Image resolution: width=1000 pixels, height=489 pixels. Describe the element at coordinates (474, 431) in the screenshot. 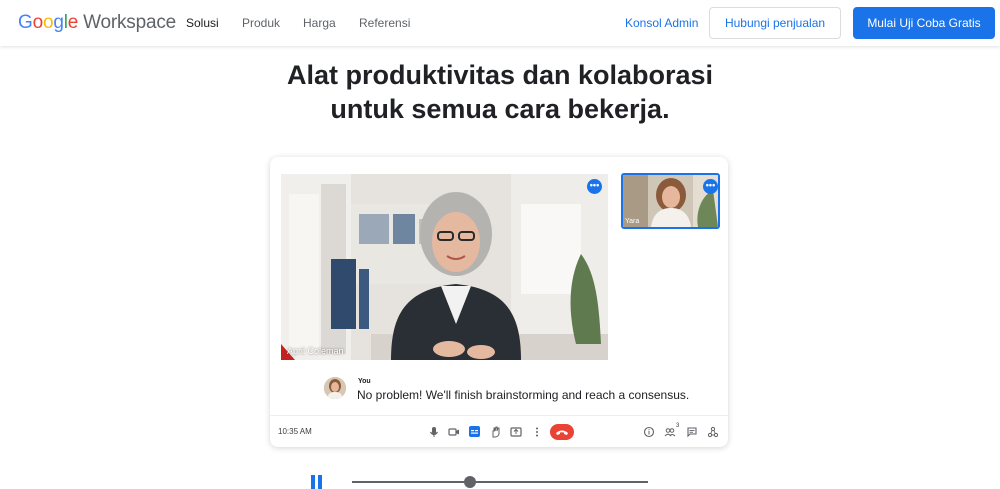

I see `captions-icon` at that location.